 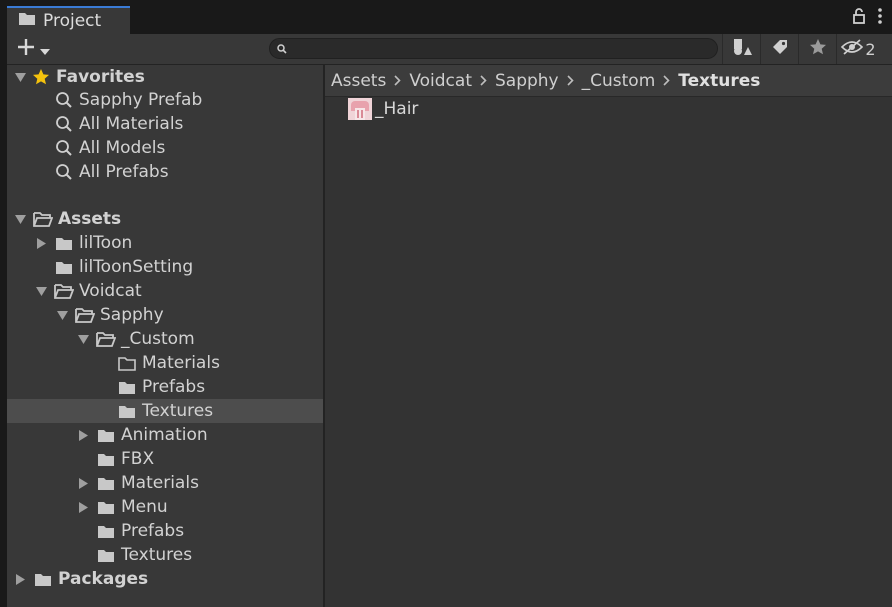 I want to click on tree-folder-menu: Menu, so click(x=165, y=507).